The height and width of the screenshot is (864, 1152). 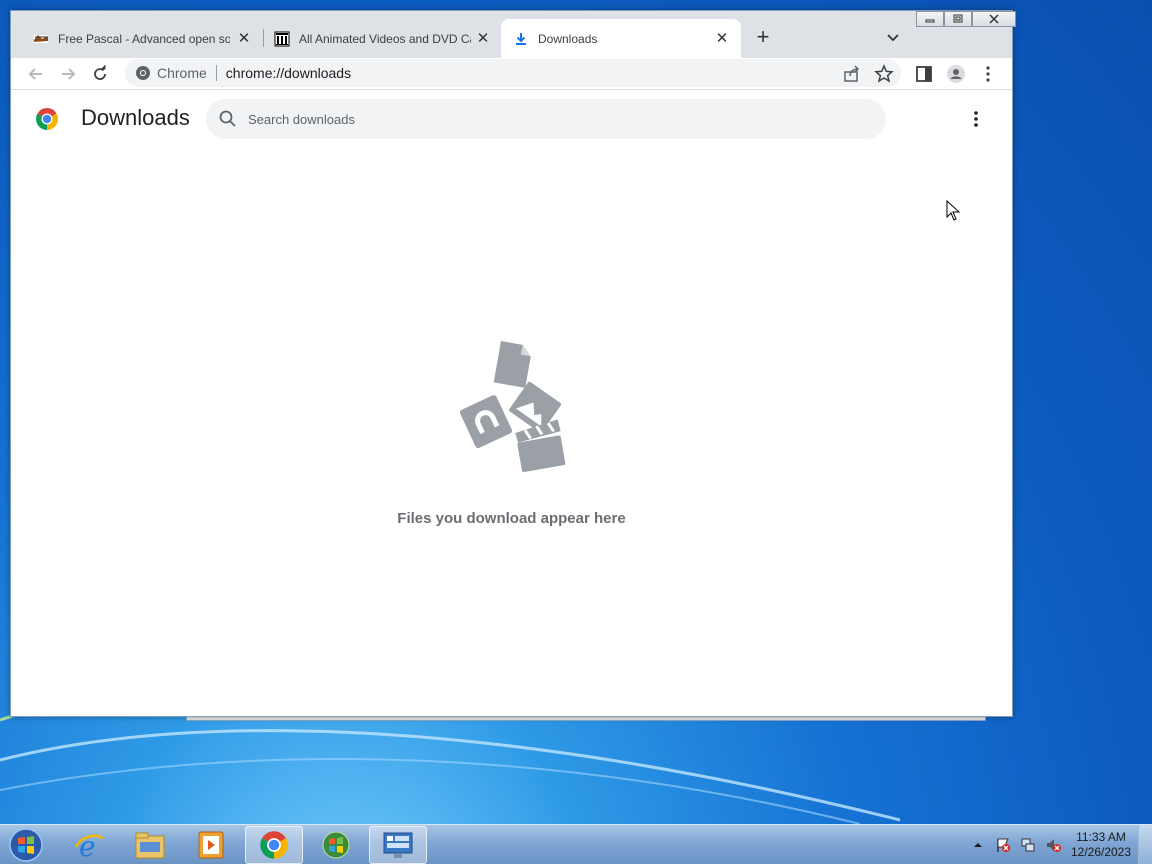 I want to click on minimize-button, so click(x=930, y=19).